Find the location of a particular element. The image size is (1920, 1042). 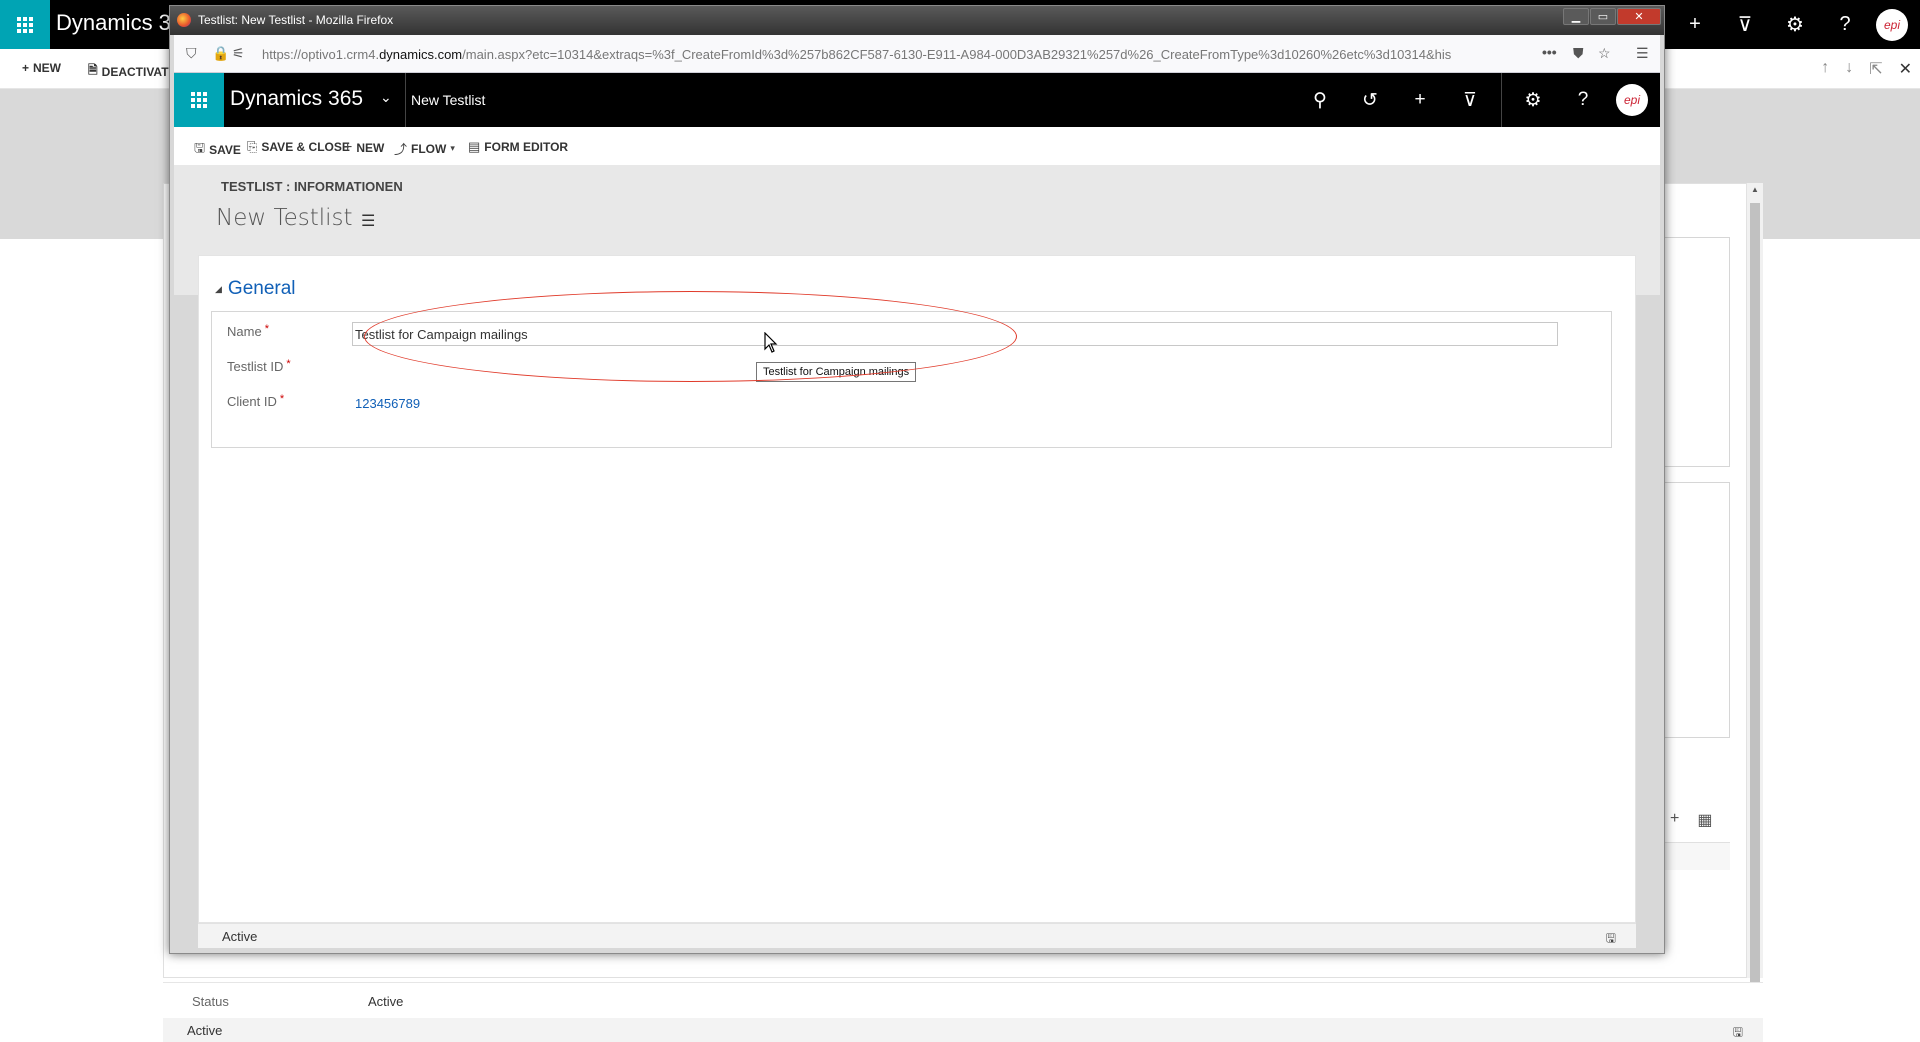

hamburger-menu-icon: ☰ is located at coordinates (1642, 53).